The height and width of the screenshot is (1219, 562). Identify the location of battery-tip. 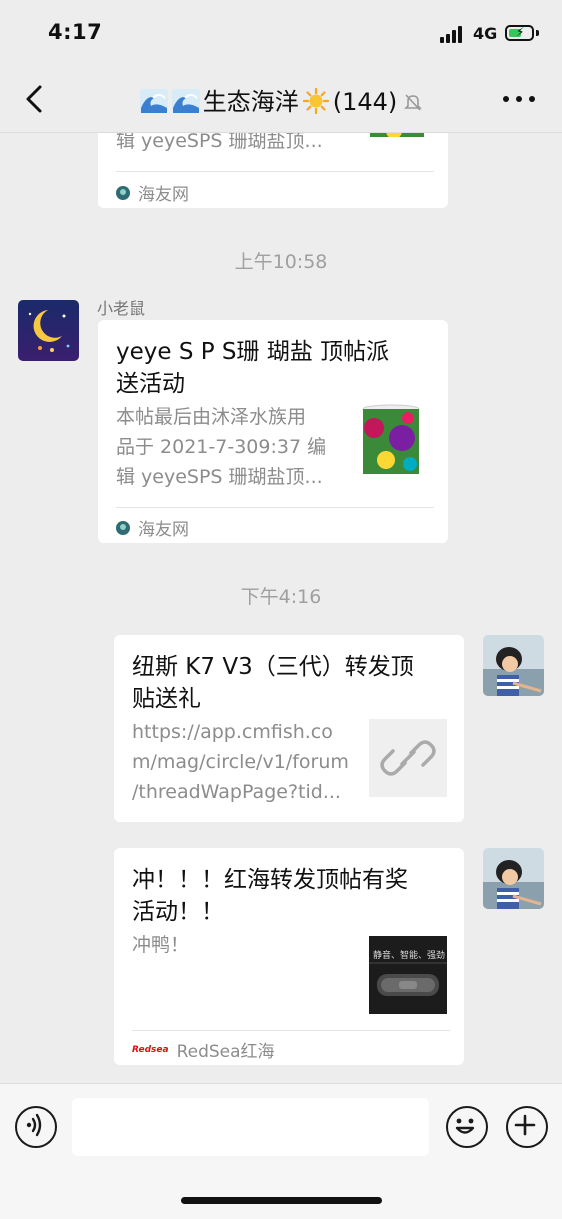
(537, 33).